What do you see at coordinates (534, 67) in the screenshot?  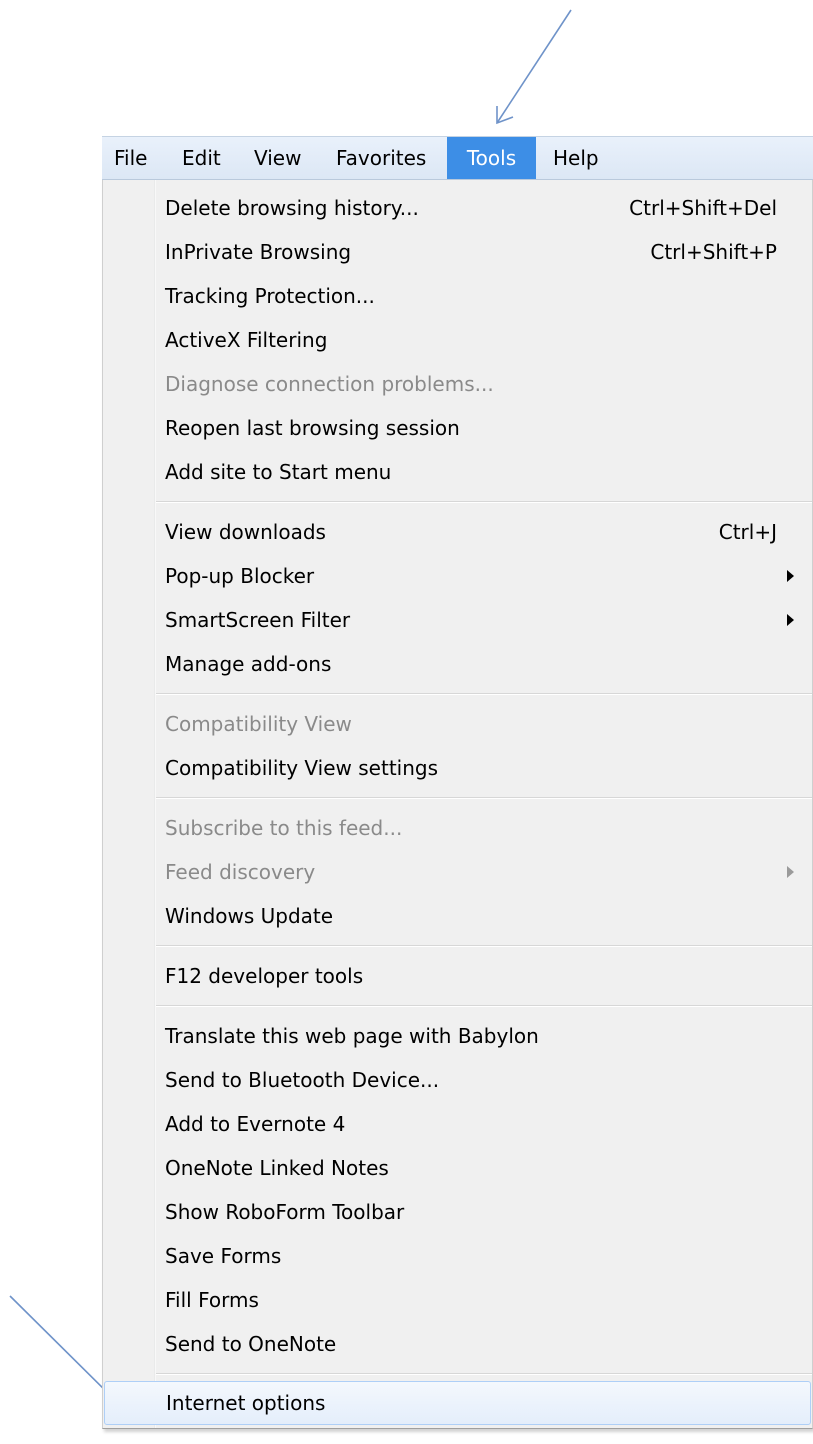 I see `callout-arrow-icon` at bounding box center [534, 67].